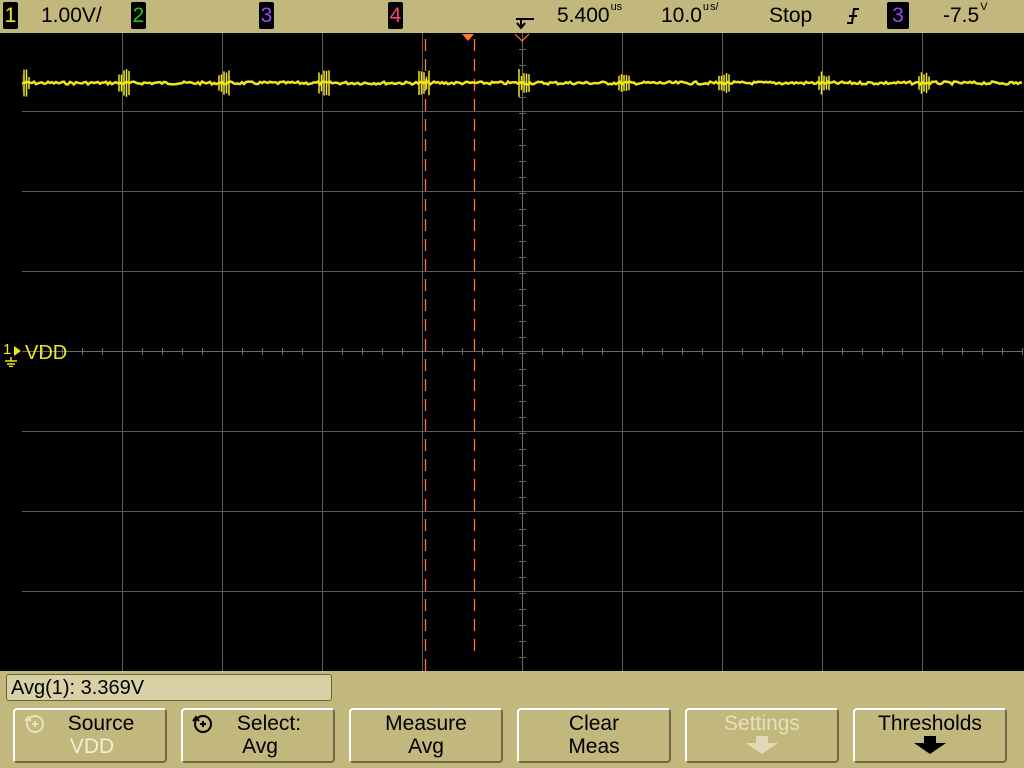  I want to click on measure-softkey: Measure Avg, so click(426, 735).